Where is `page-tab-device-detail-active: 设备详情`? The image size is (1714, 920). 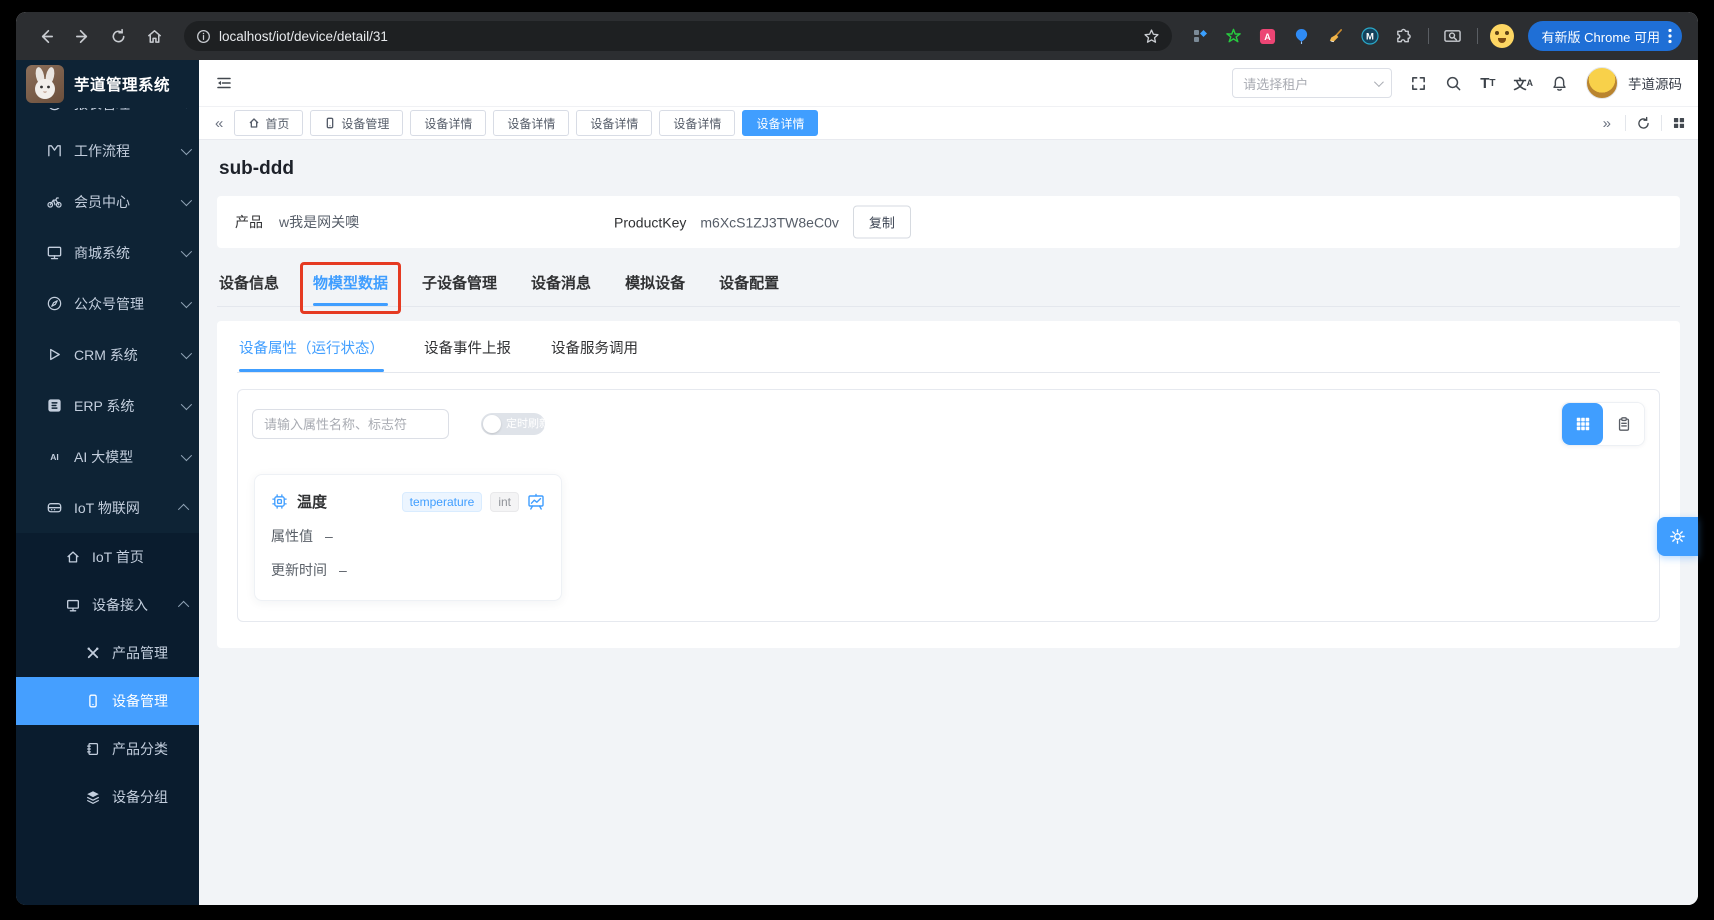 page-tab-device-detail-active: 设备详情 is located at coordinates (780, 123).